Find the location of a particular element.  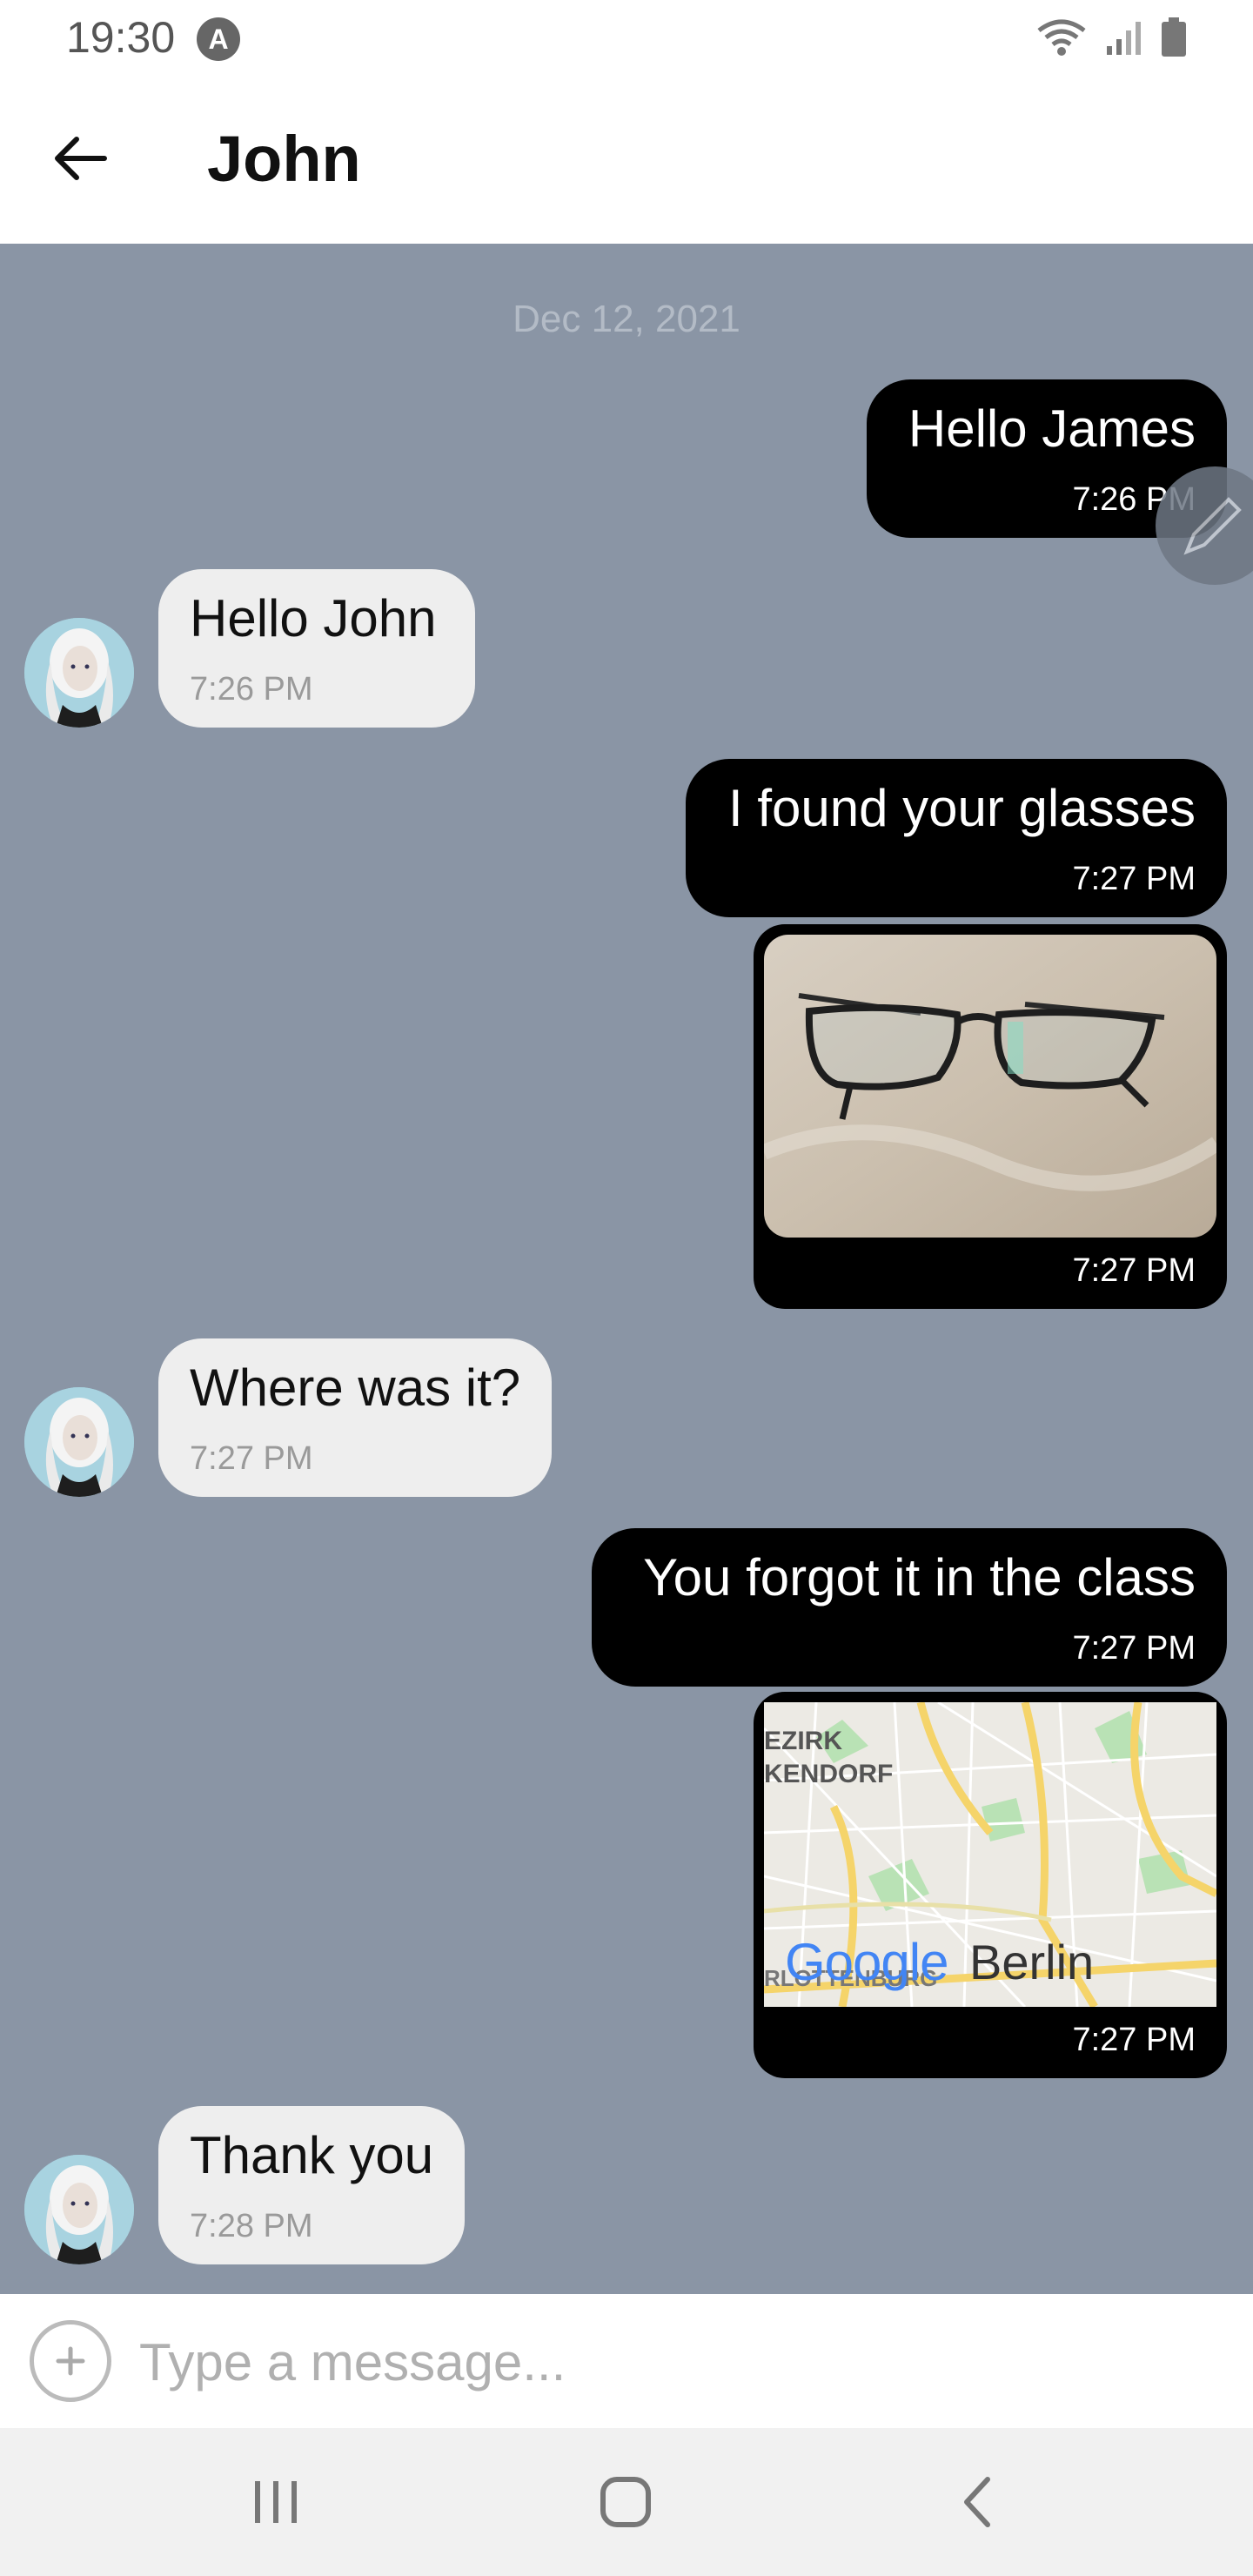

message-composer is located at coordinates (626, 2361).